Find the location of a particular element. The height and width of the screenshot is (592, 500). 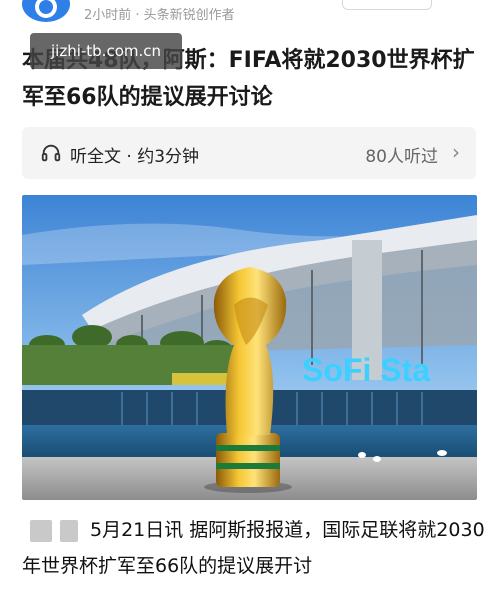

listen-count: 80人听过 is located at coordinates (401, 157).